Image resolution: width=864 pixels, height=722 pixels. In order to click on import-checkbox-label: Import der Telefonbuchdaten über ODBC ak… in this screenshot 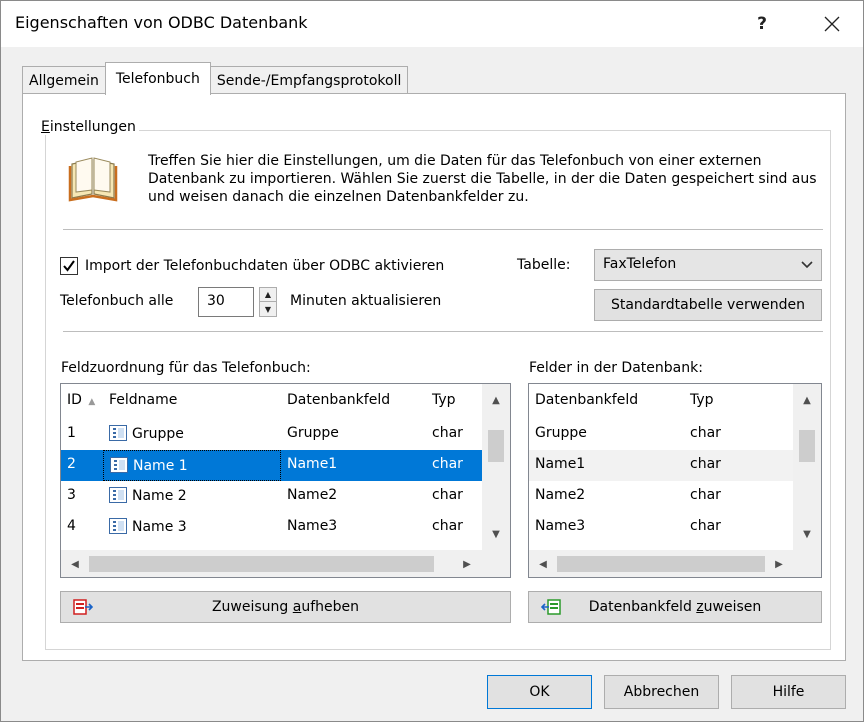, I will do `click(264, 266)`.